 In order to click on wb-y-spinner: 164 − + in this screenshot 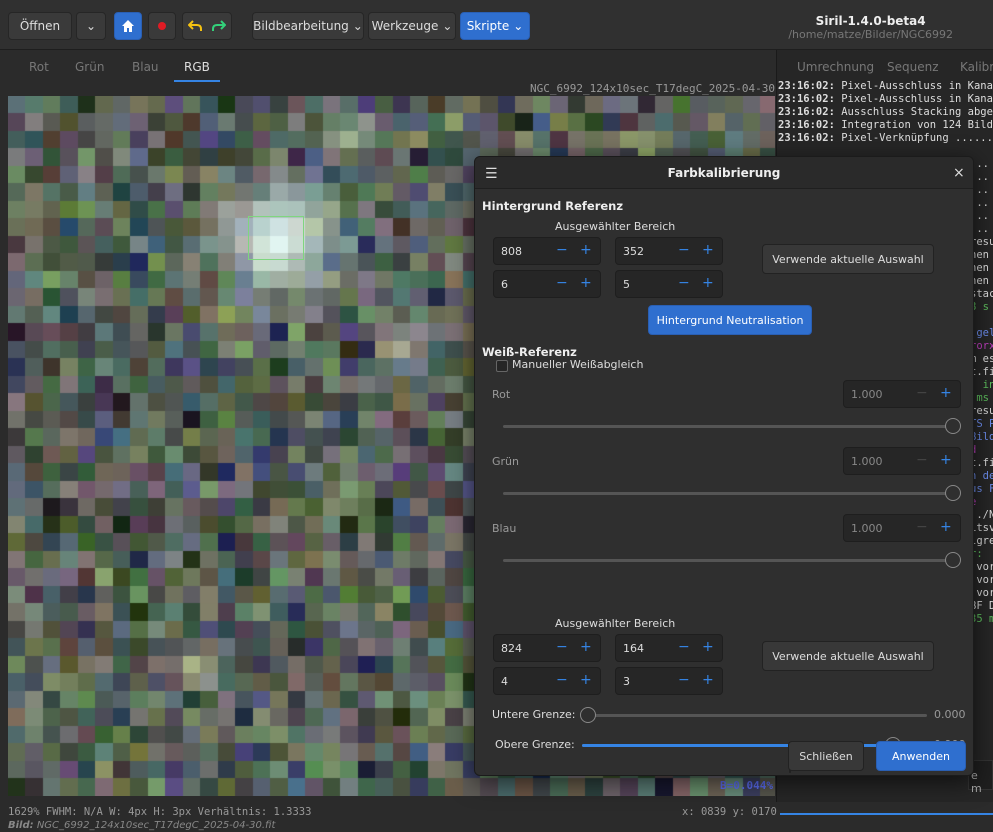, I will do `click(669, 648)`.